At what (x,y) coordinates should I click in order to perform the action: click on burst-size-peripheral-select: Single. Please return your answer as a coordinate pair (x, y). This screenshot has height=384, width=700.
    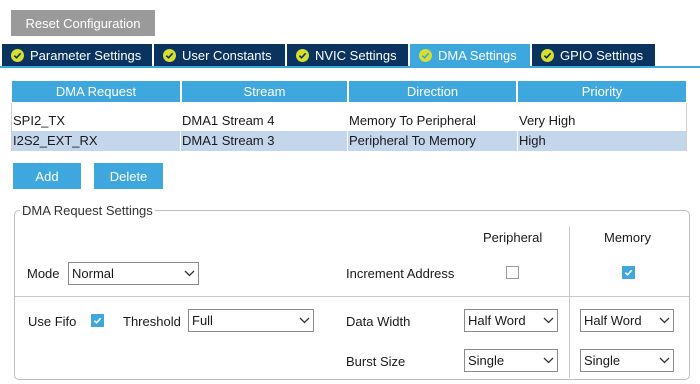
    Looking at the image, I should click on (511, 360).